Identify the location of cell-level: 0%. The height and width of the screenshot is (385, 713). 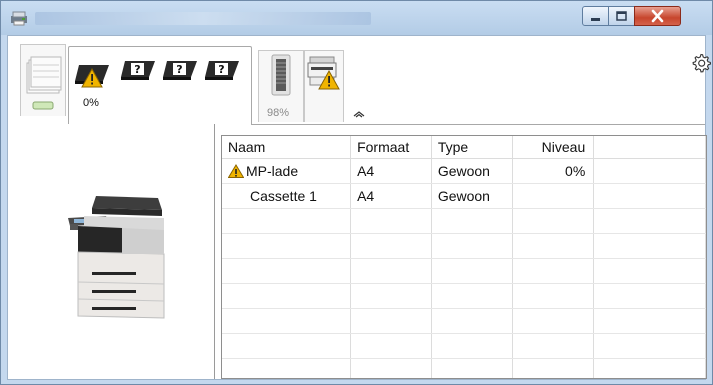
(553, 171).